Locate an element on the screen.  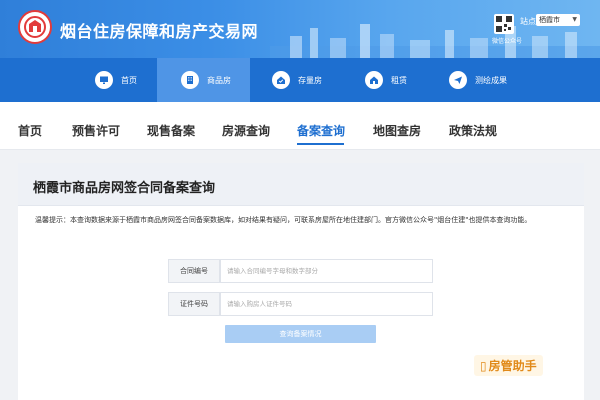
tab-policies: 政策法规 is located at coordinates (473, 130).